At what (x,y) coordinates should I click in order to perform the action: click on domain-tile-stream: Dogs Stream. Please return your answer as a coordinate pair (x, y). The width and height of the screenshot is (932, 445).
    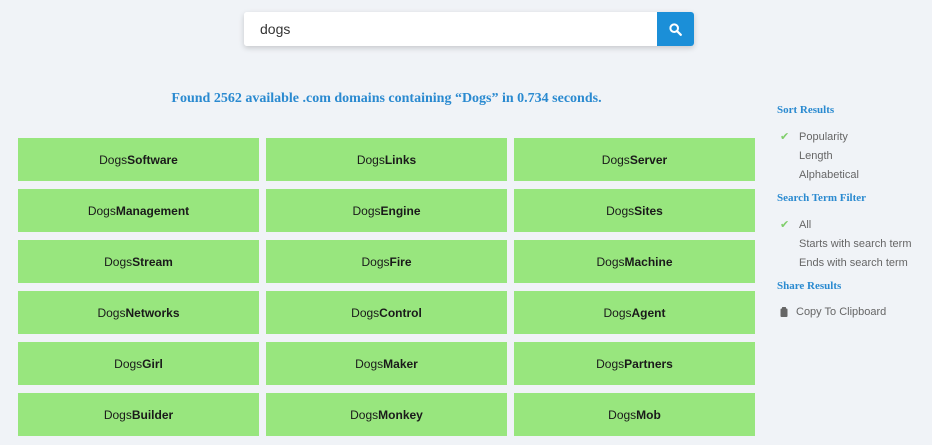
    Looking at the image, I should click on (138, 261).